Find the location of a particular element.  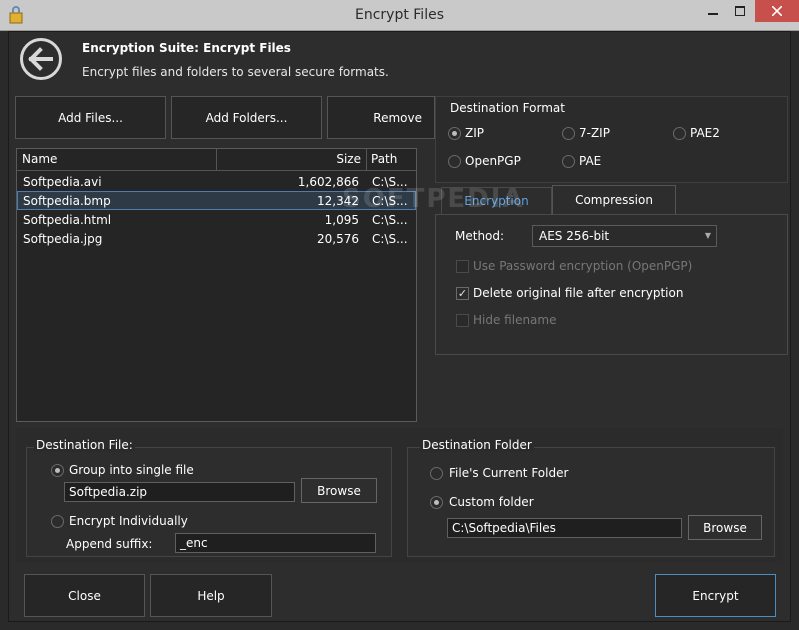

delete-original-label: Delete original file after encryption is located at coordinates (578, 293).